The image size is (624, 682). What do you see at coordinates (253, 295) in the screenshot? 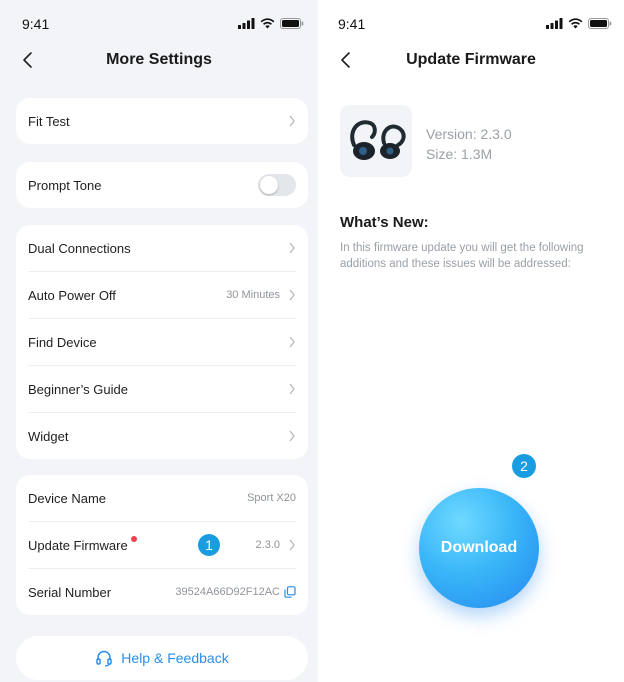
I see `auto-power-off-value: 30 Minutes` at bounding box center [253, 295].